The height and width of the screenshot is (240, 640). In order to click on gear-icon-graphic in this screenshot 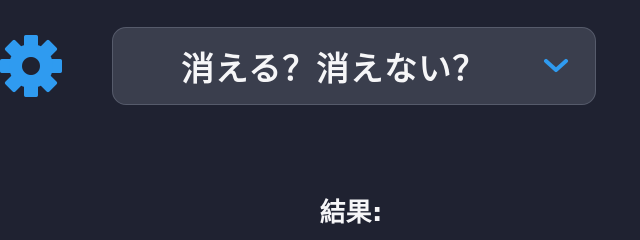, I will do `click(31, 66)`.